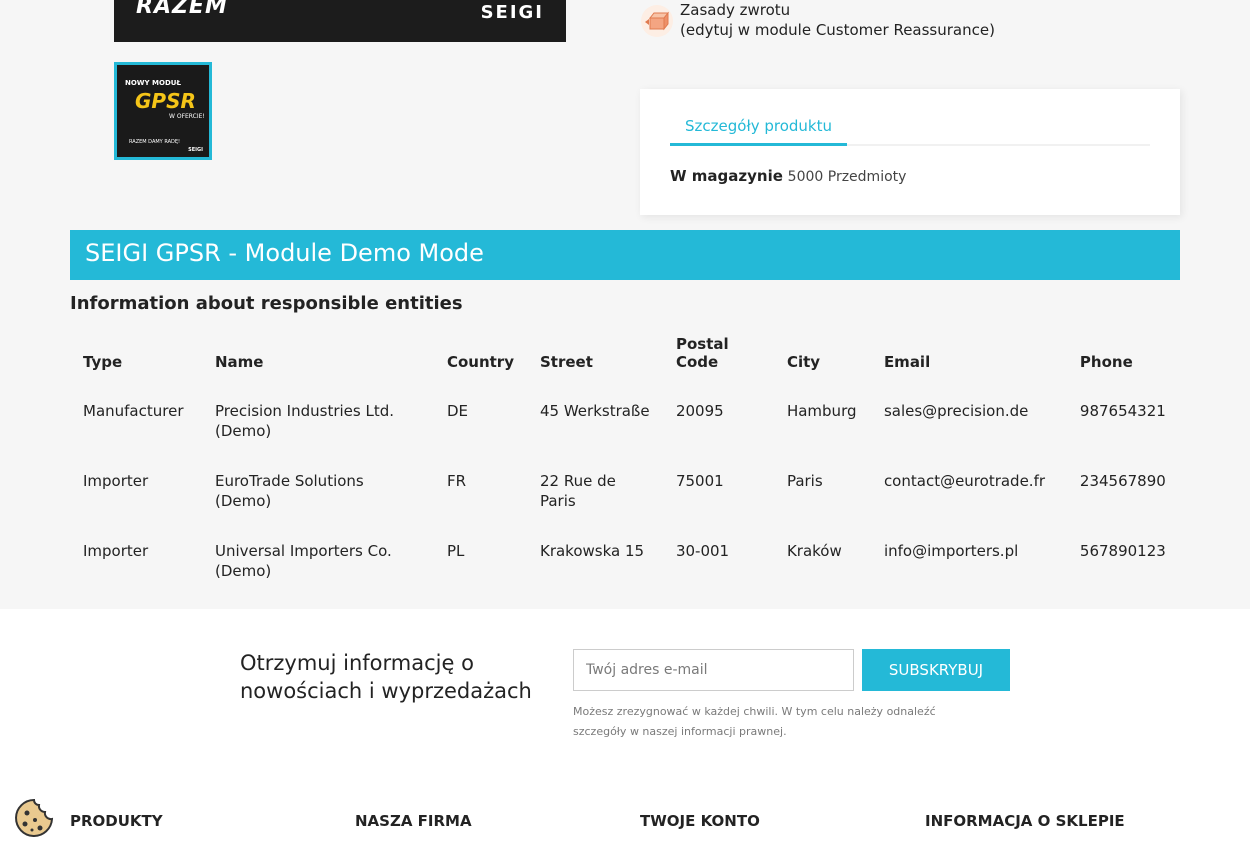 This screenshot has width=1250, height=850. What do you see at coordinates (592, 551) in the screenshot?
I see `table-cell: Krakowska 15` at bounding box center [592, 551].